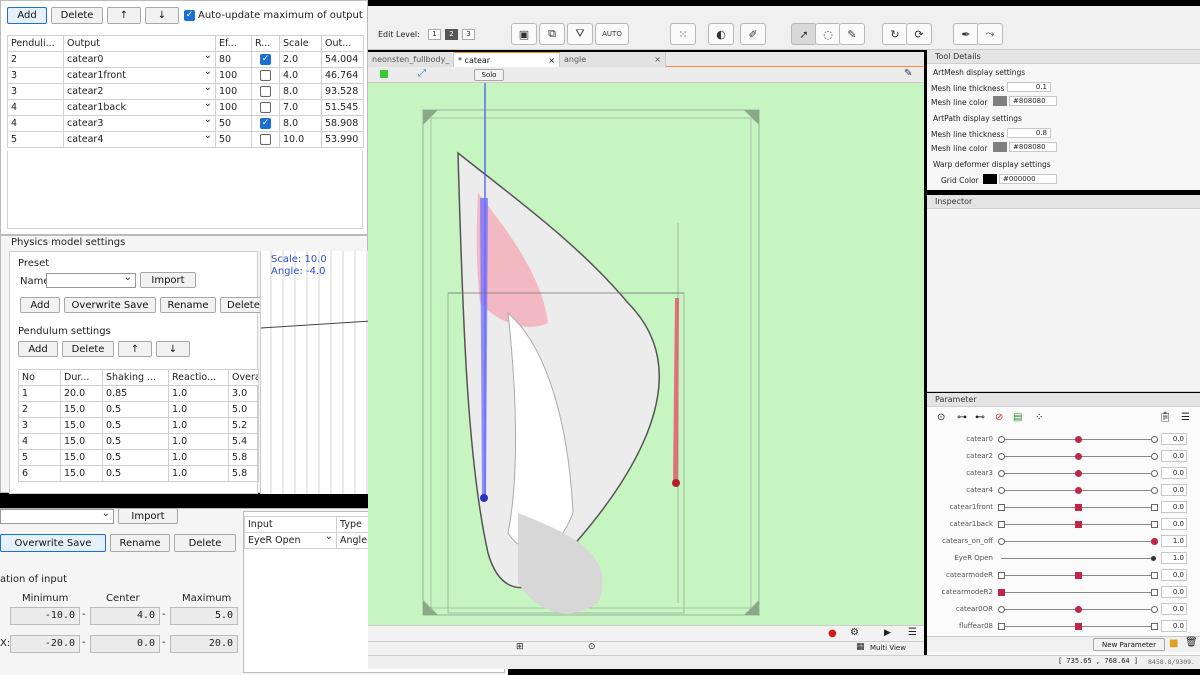 This screenshot has height=675, width=1200. What do you see at coordinates (804, 34) in the screenshot?
I see `arrow-tool-icon: ➚` at bounding box center [804, 34].